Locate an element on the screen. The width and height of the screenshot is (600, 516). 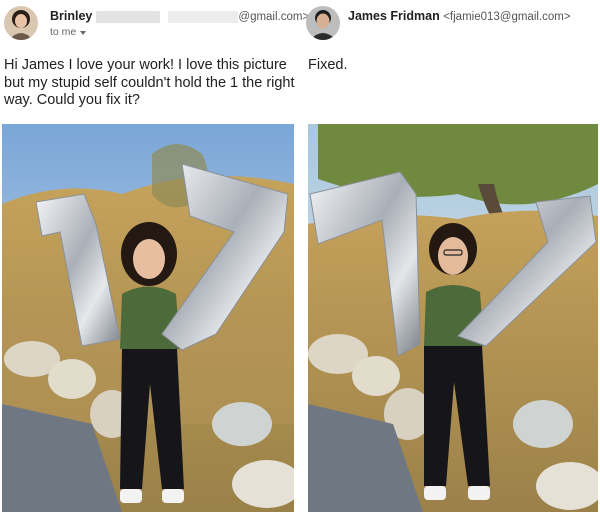
recipient-dropdown: to me is located at coordinates (68, 32).